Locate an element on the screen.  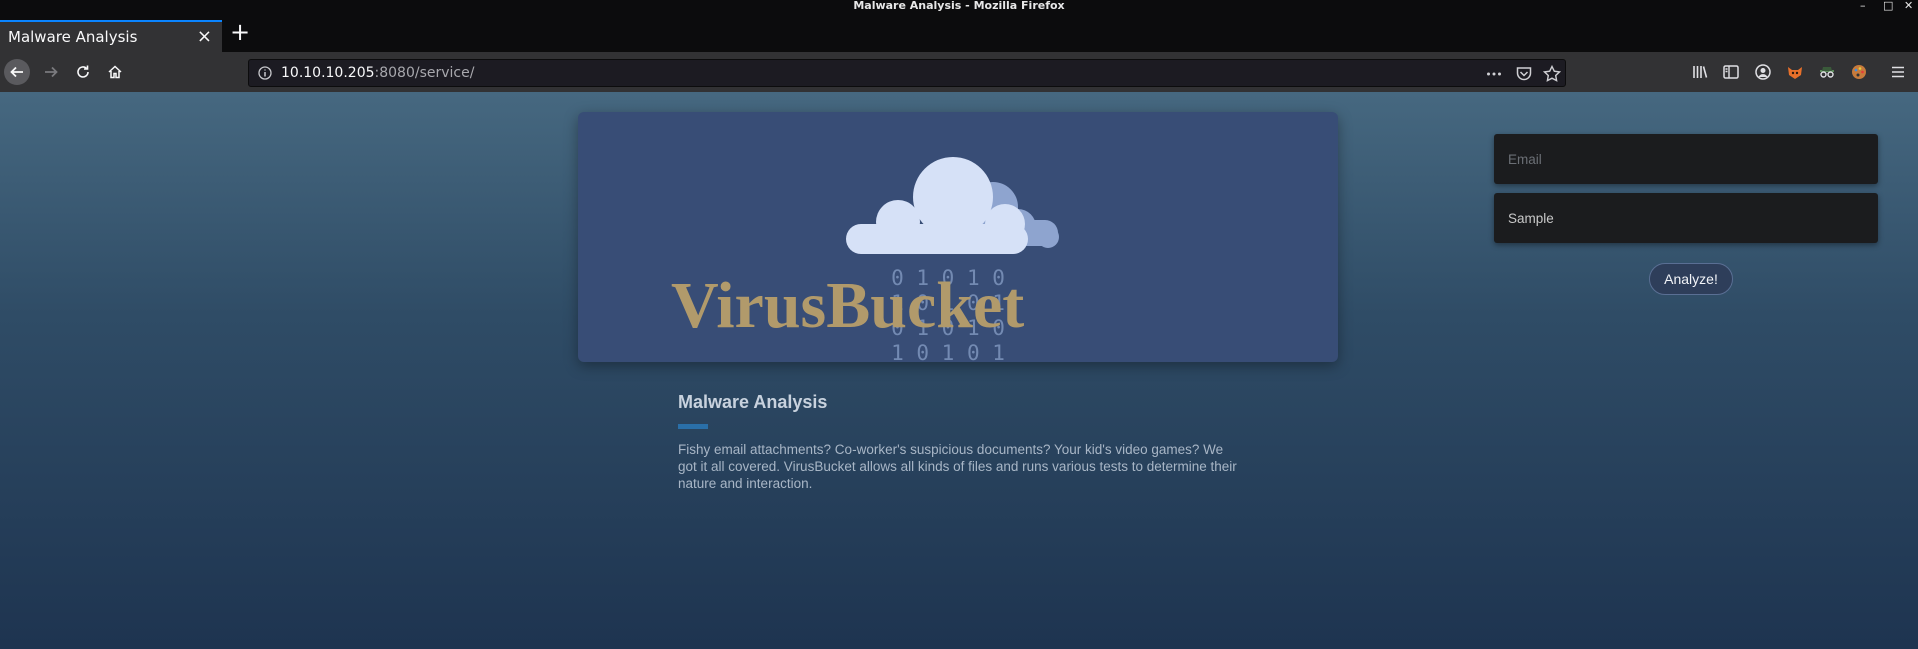
site-info-icon is located at coordinates (265, 73).